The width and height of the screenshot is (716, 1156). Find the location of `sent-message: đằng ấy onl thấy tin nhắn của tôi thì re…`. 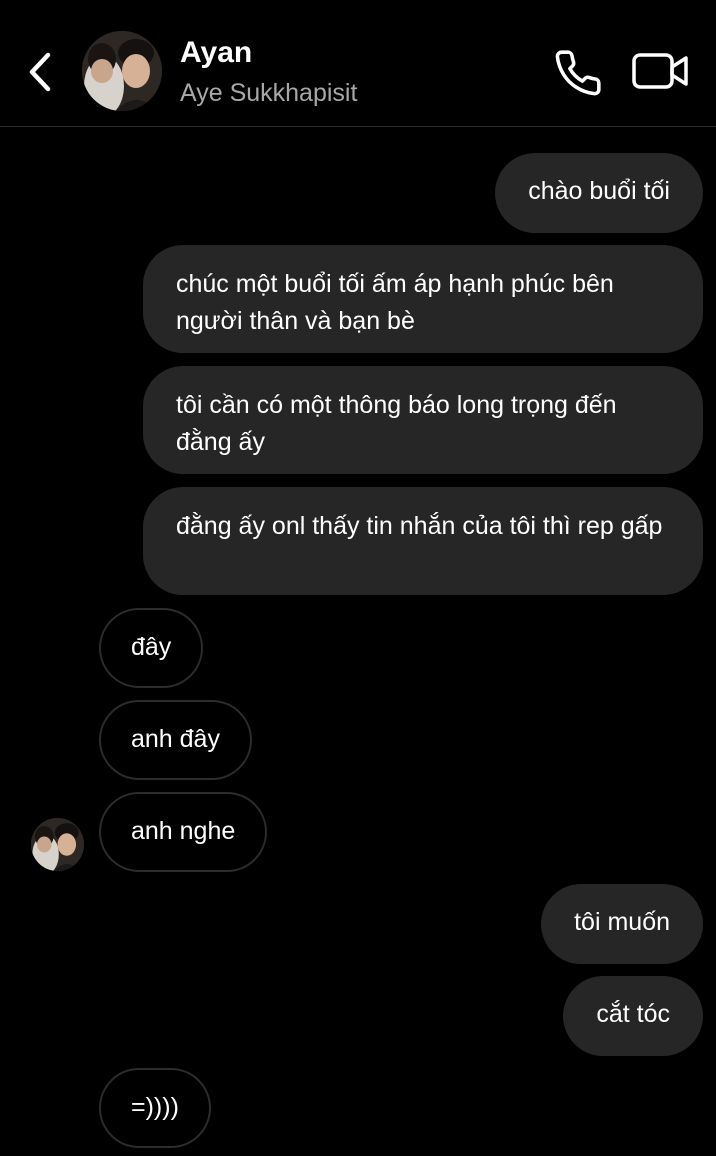

sent-message: đằng ấy onl thấy tin nhắn của tôi thì re… is located at coordinates (423, 541).